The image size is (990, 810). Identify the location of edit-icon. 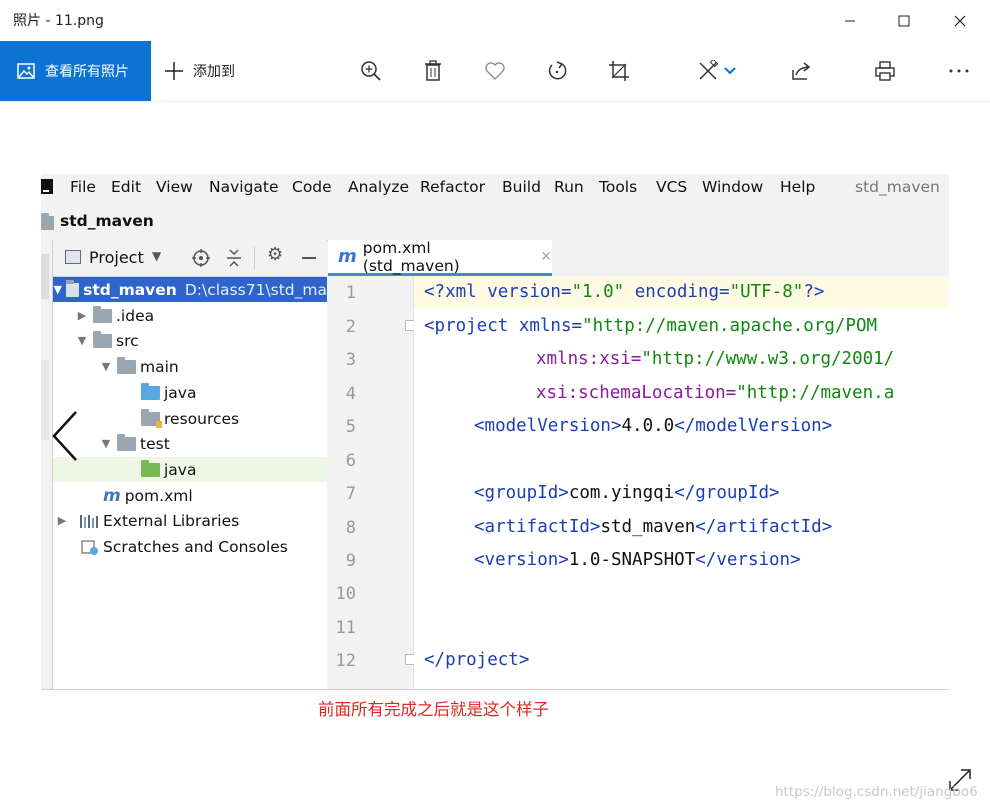
(709, 70).